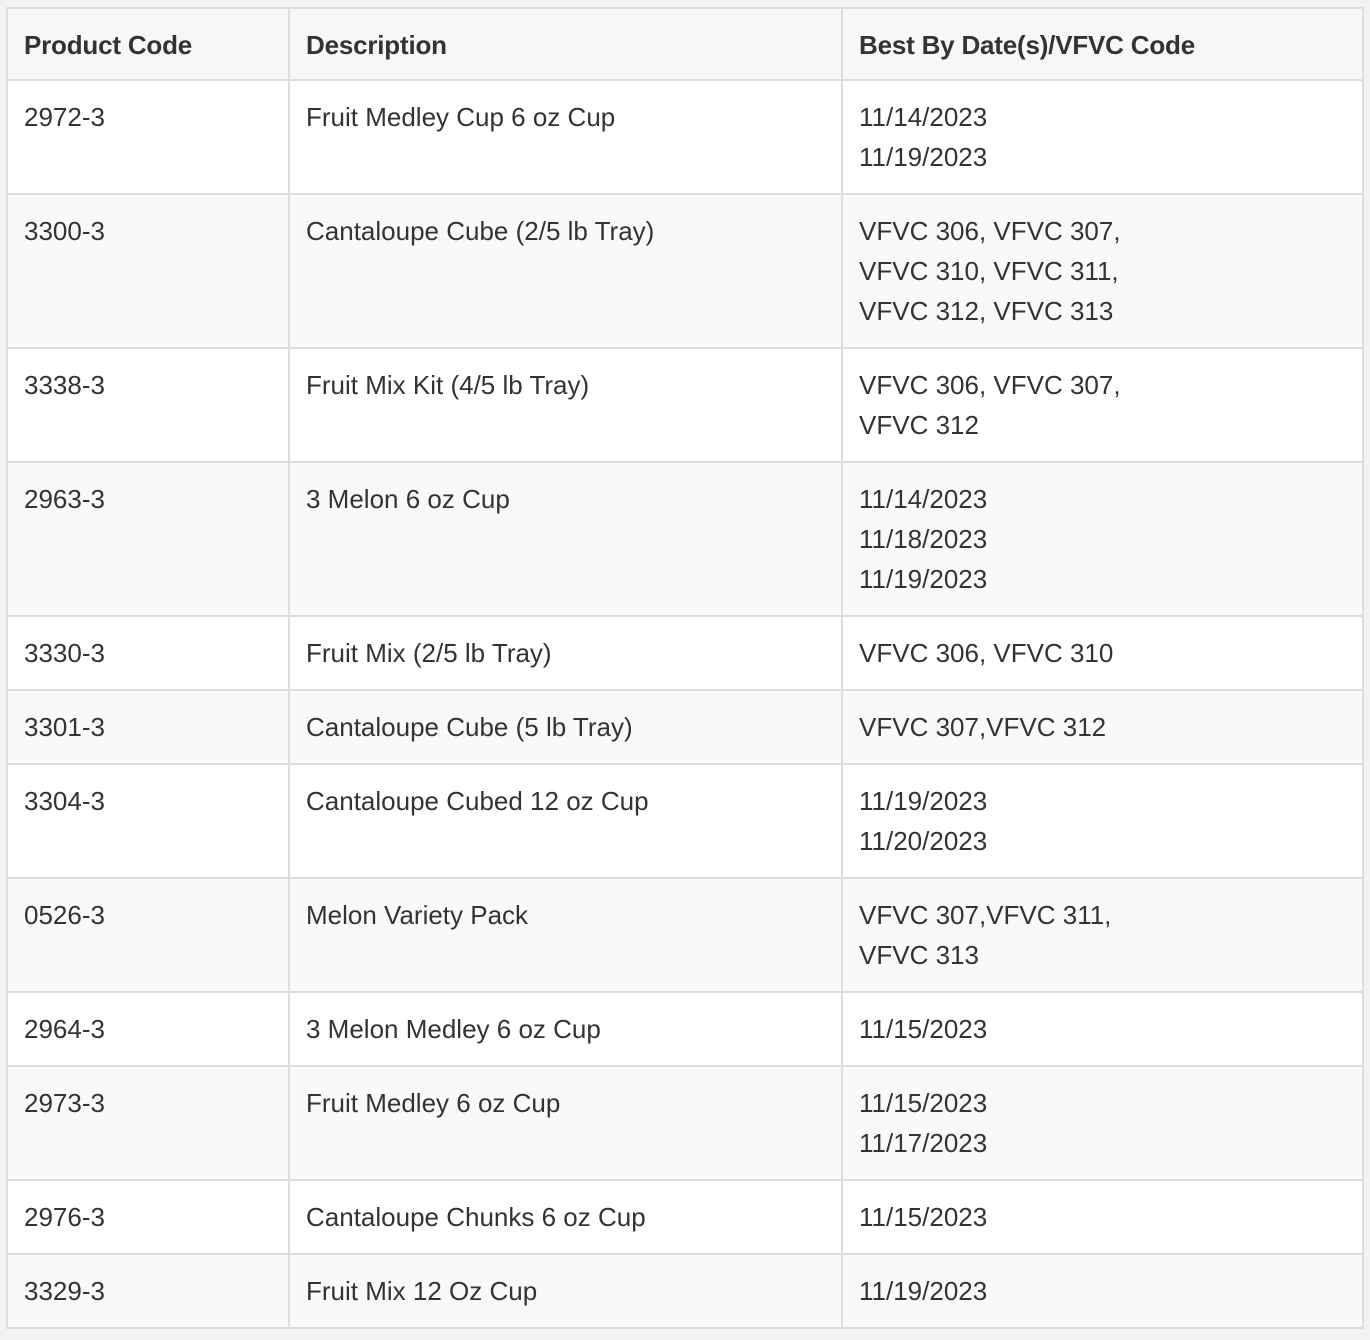 The height and width of the screenshot is (1340, 1370). Describe the element at coordinates (148, 1217) in the screenshot. I see `product-code-cell: 2976-3` at that location.